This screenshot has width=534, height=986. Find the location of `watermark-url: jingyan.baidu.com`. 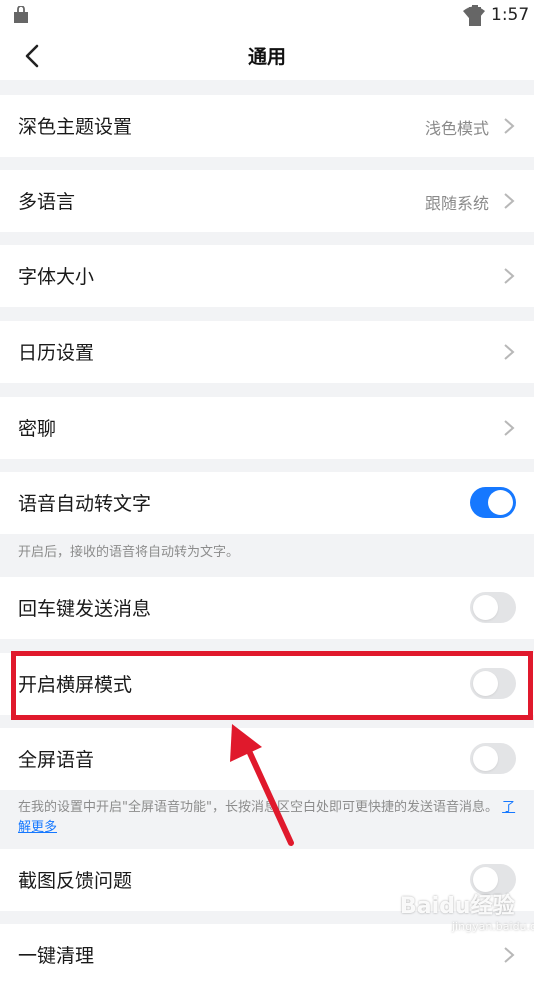

watermark-url: jingyan.baidu.com is located at coordinates (493, 926).